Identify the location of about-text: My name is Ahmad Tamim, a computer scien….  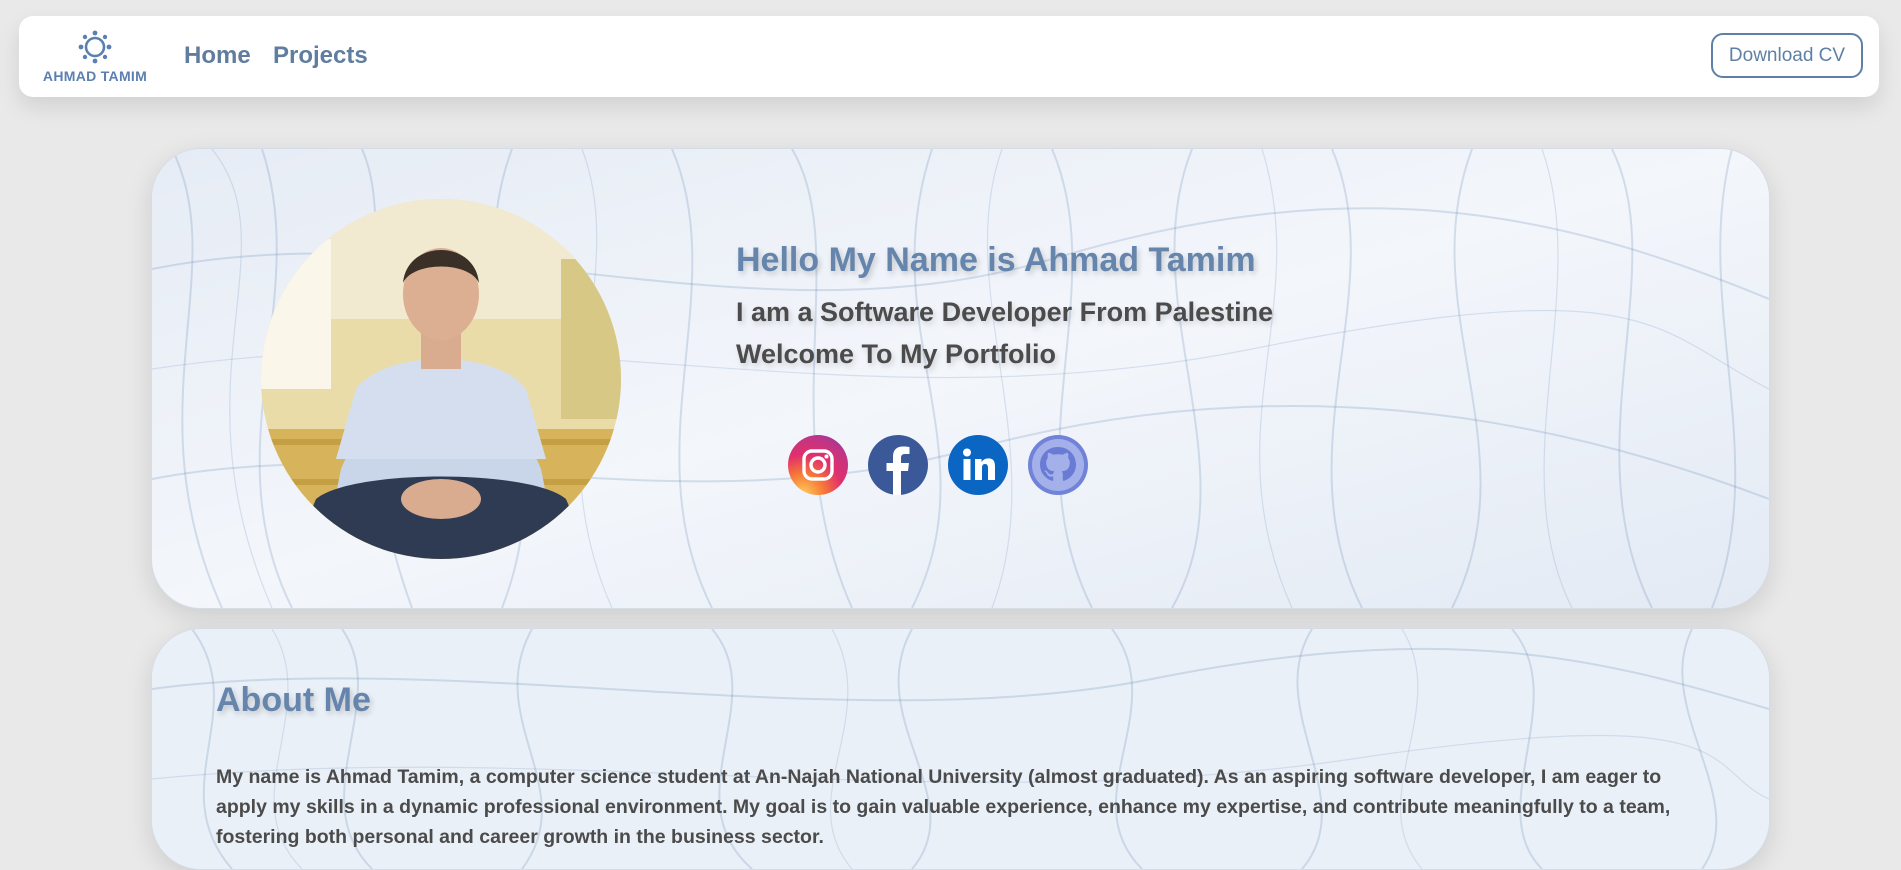
(943, 807).